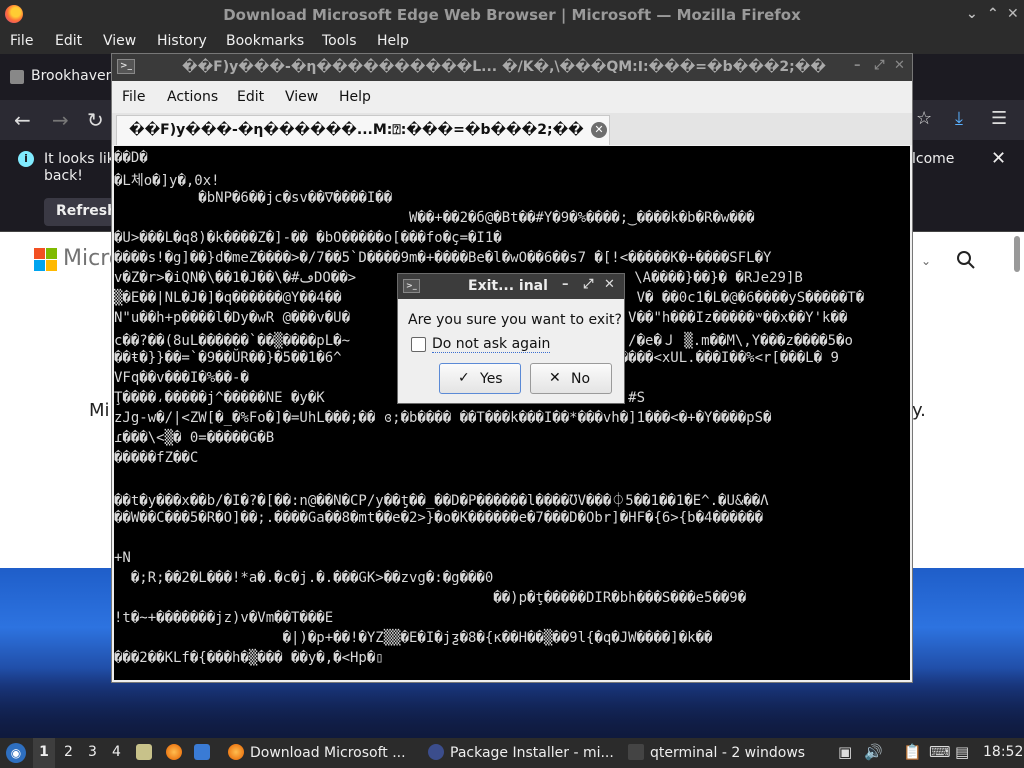 The width and height of the screenshot is (1024, 768). Describe the element at coordinates (959, 118) in the screenshot. I see `download-icon: ⤓` at that location.